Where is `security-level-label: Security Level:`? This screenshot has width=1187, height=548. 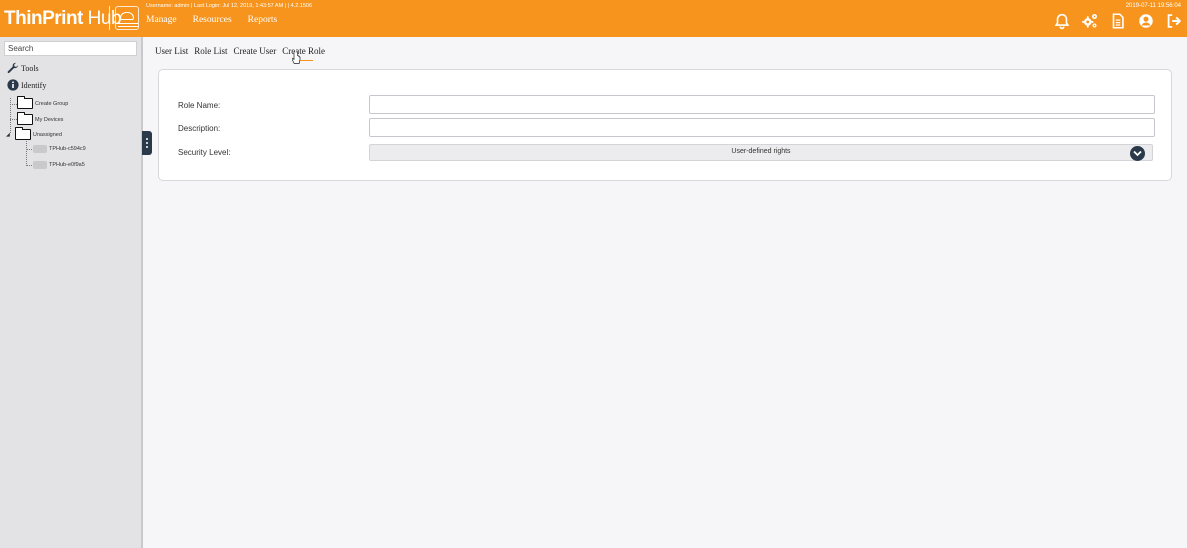 security-level-label: Security Level: is located at coordinates (204, 152).